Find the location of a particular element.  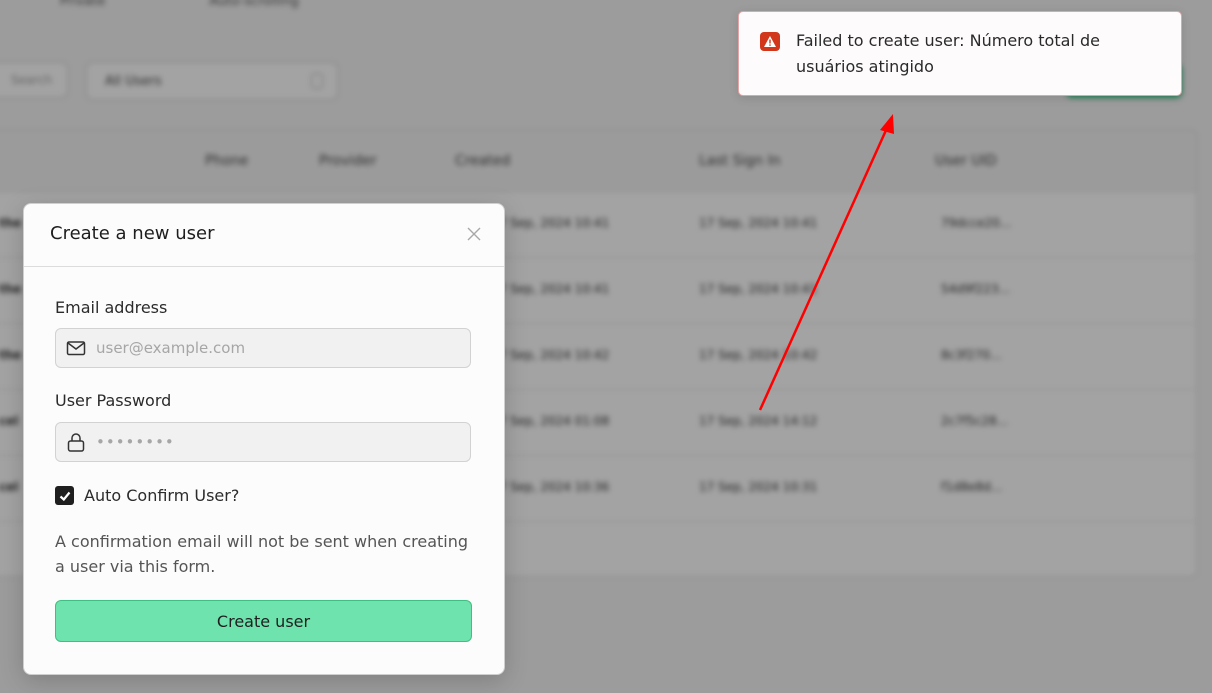

create-user-button: Create user is located at coordinates (263, 621).